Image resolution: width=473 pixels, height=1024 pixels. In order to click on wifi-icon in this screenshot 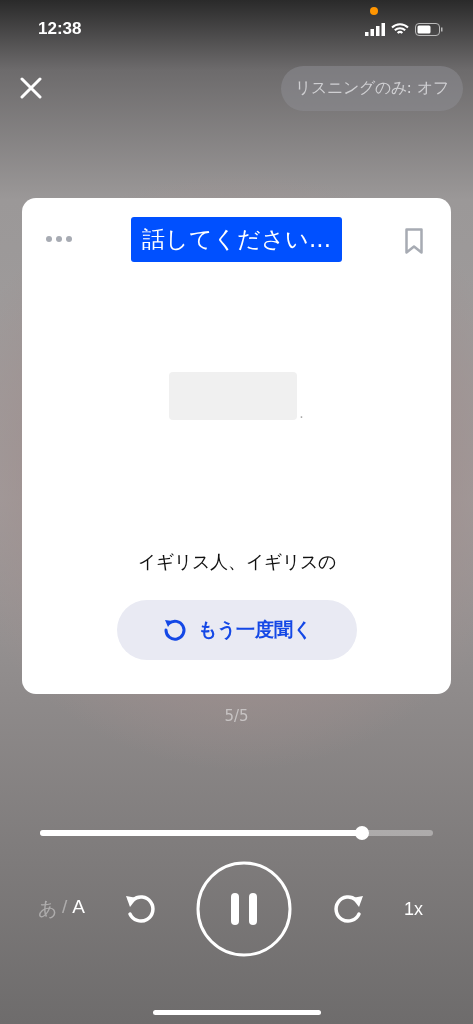, I will do `click(400, 29)`.